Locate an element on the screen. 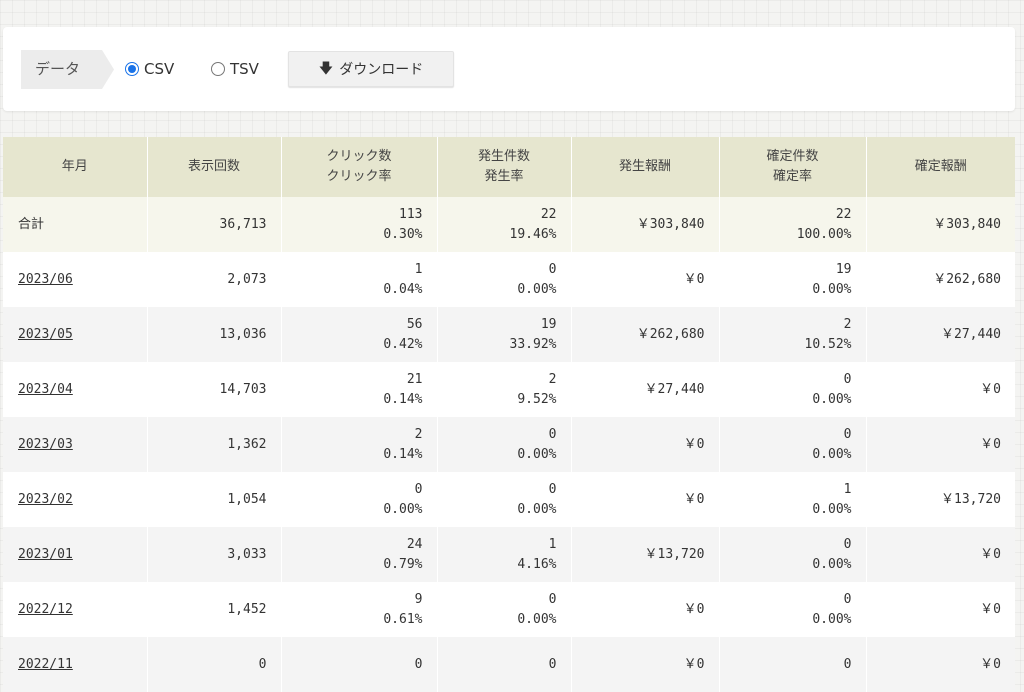 Image resolution: width=1024 pixels, height=692 pixels. total-occurrence-reward: ￥303,840 is located at coordinates (644, 224).